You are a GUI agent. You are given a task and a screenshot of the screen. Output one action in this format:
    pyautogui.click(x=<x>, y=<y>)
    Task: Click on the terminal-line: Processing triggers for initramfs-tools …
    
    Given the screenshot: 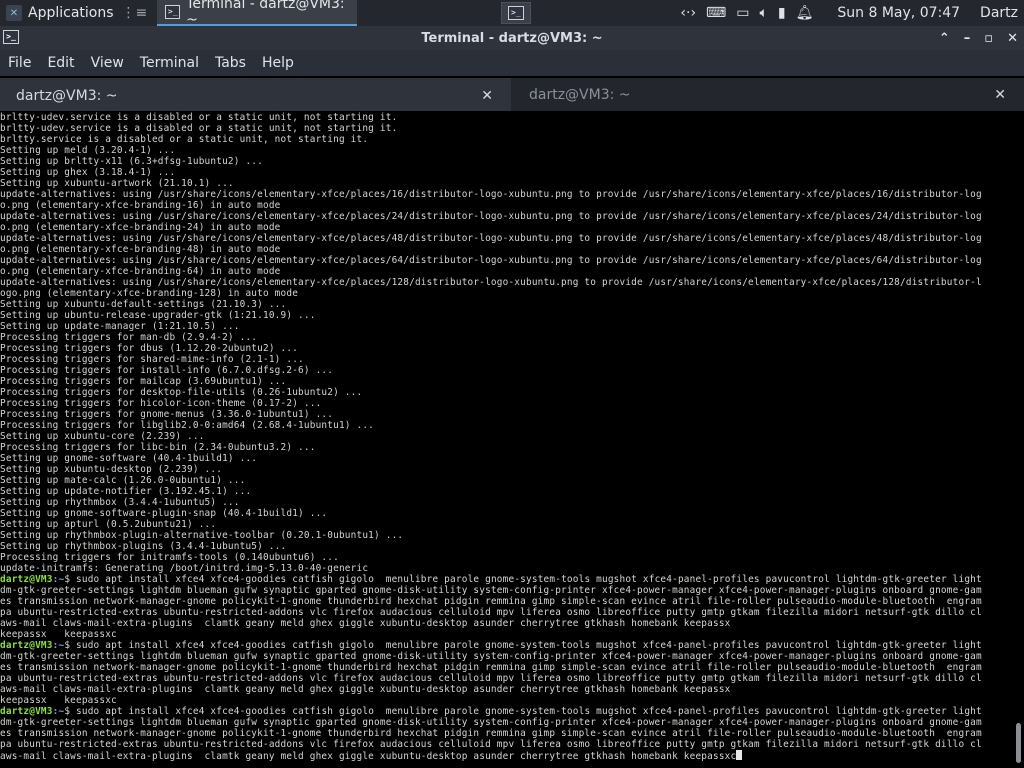 What is the action you would take?
    pyautogui.click(x=169, y=557)
    